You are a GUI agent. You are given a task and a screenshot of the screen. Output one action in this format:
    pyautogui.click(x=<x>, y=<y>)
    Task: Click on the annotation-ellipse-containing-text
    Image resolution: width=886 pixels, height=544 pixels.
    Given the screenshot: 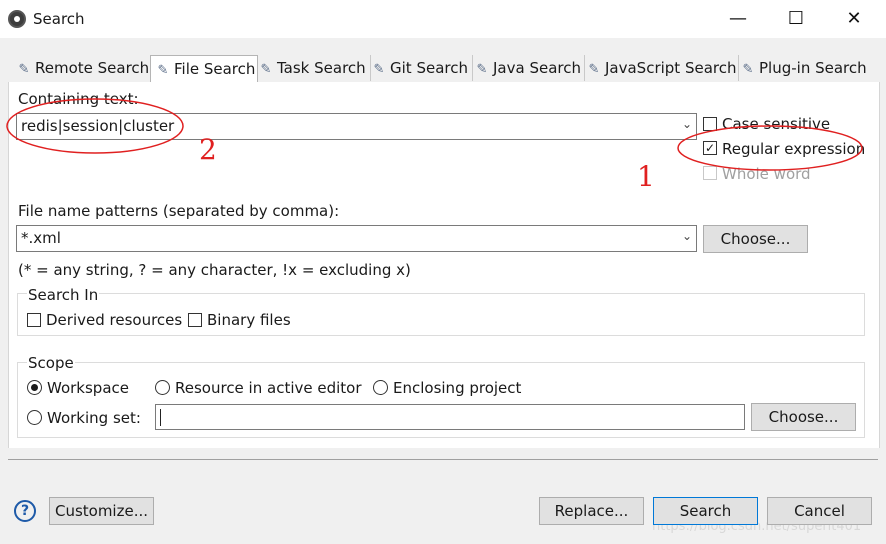 What is the action you would take?
    pyautogui.click(x=95, y=126)
    